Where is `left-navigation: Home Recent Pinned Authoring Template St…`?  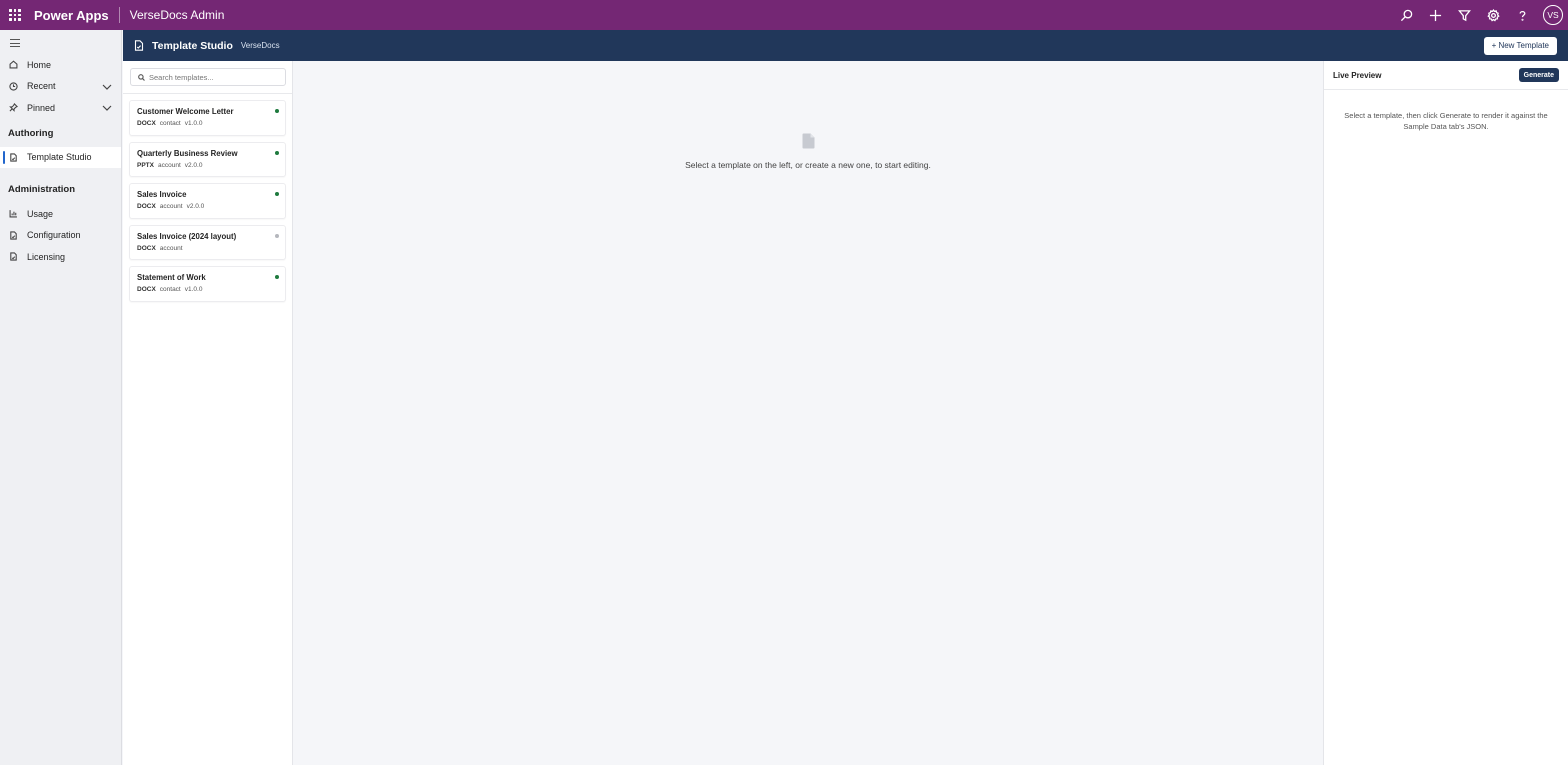 left-navigation: Home Recent Pinned Authoring Template St… is located at coordinates (61, 397).